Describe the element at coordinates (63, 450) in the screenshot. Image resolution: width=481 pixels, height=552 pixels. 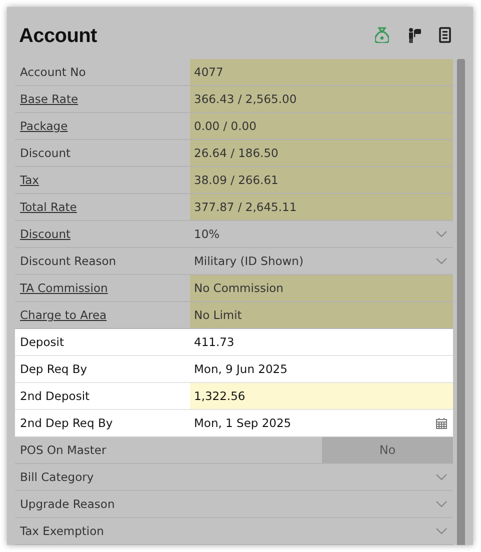
I see `field-label: POS On Master` at that location.